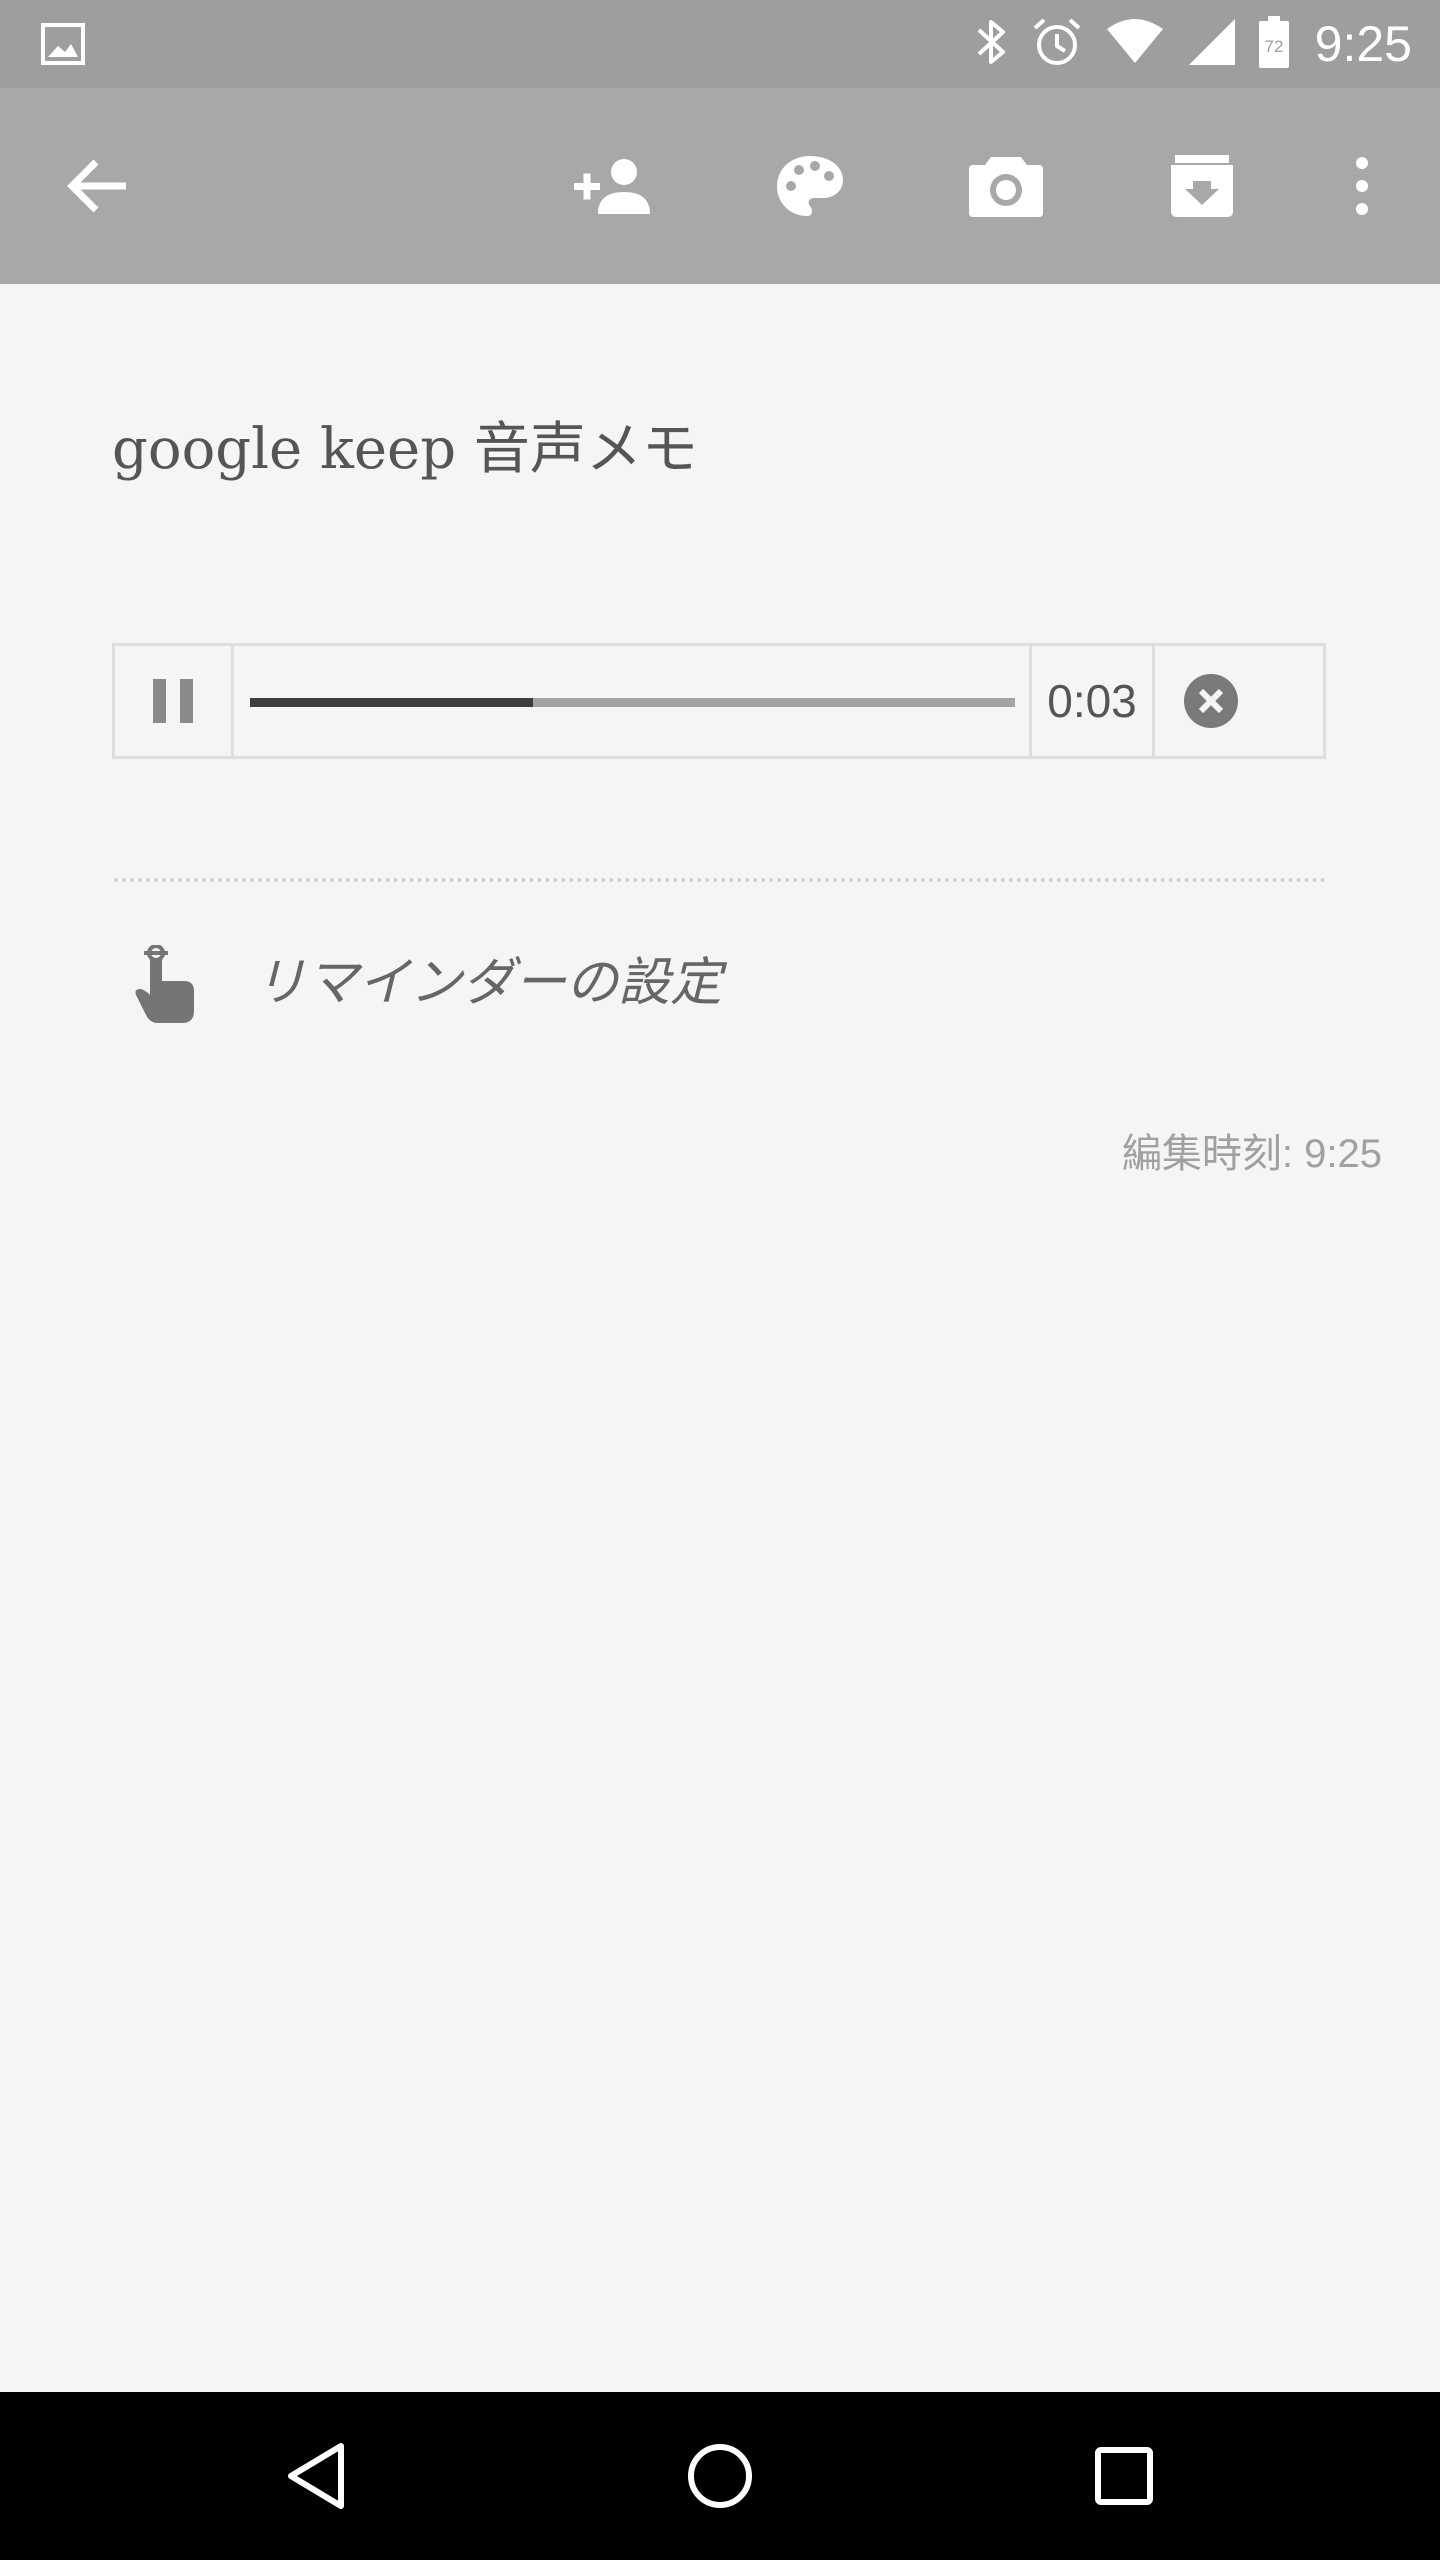  I want to click on add-person-icon, so click(612, 186).